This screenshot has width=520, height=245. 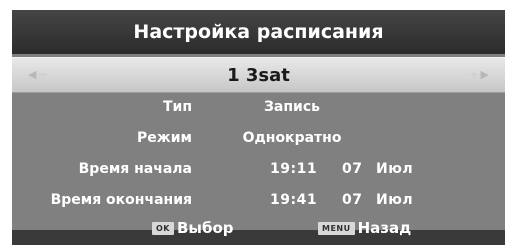 I want to click on end-month: Июл, so click(x=394, y=200).